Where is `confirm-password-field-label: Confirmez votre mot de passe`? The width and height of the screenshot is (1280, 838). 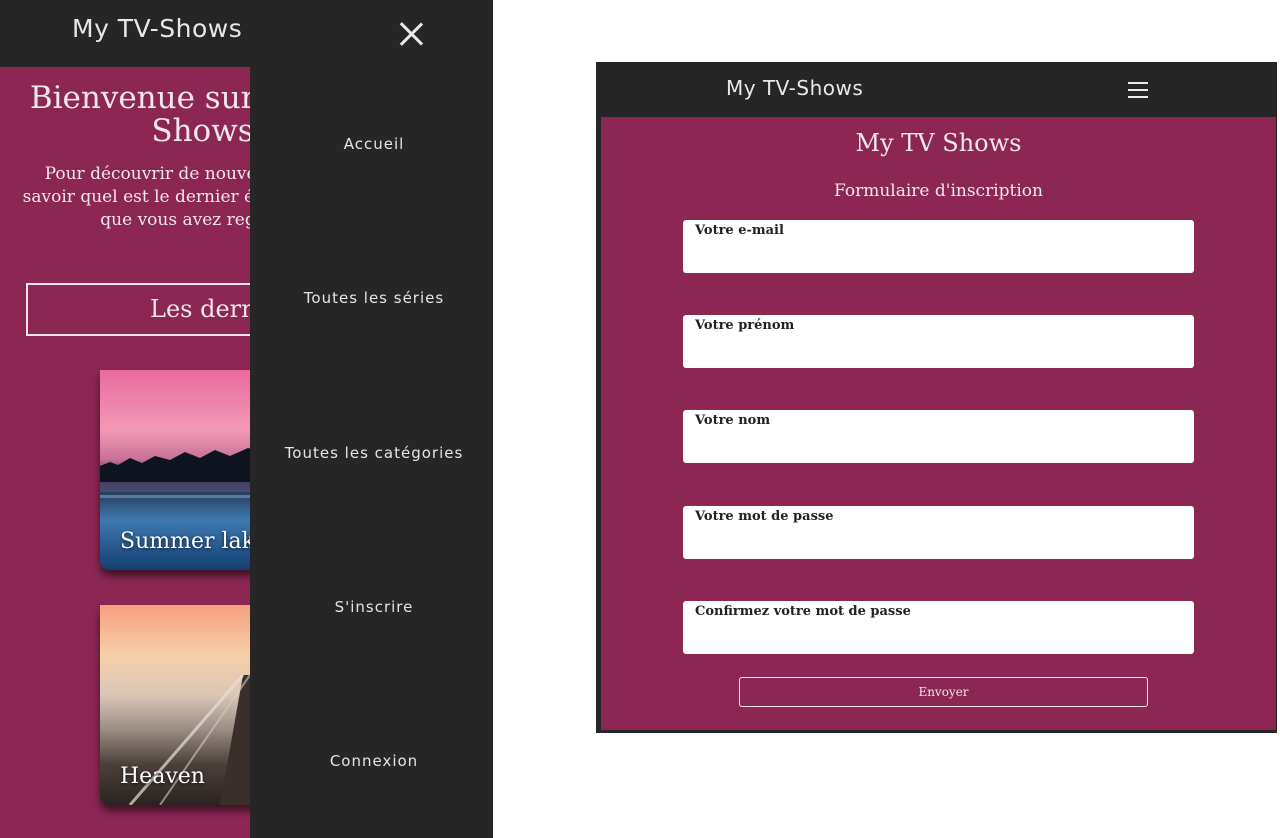
confirm-password-field-label: Confirmez votre mot de passe is located at coordinates (803, 611).